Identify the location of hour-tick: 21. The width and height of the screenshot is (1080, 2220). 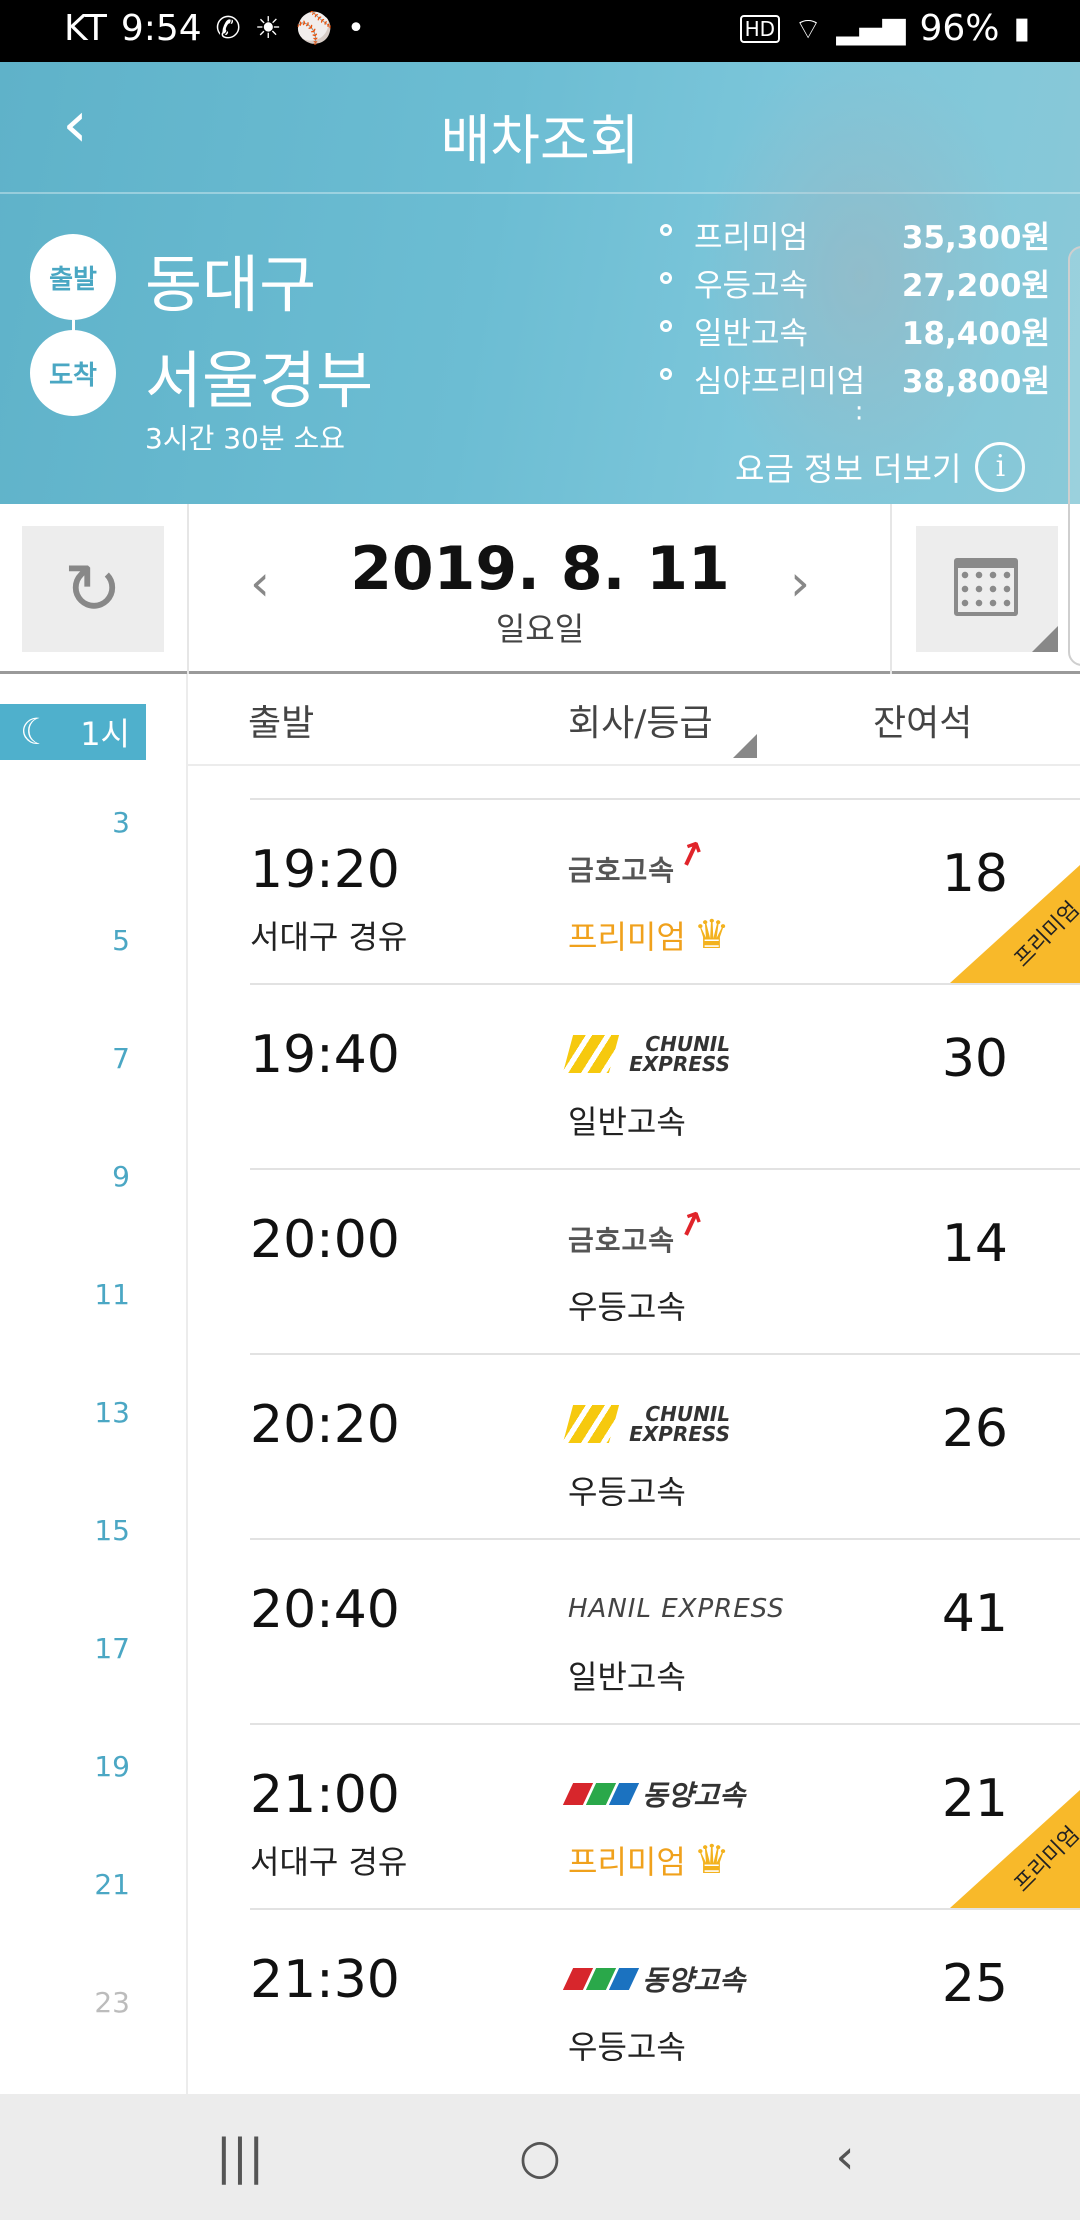
(93, 1884).